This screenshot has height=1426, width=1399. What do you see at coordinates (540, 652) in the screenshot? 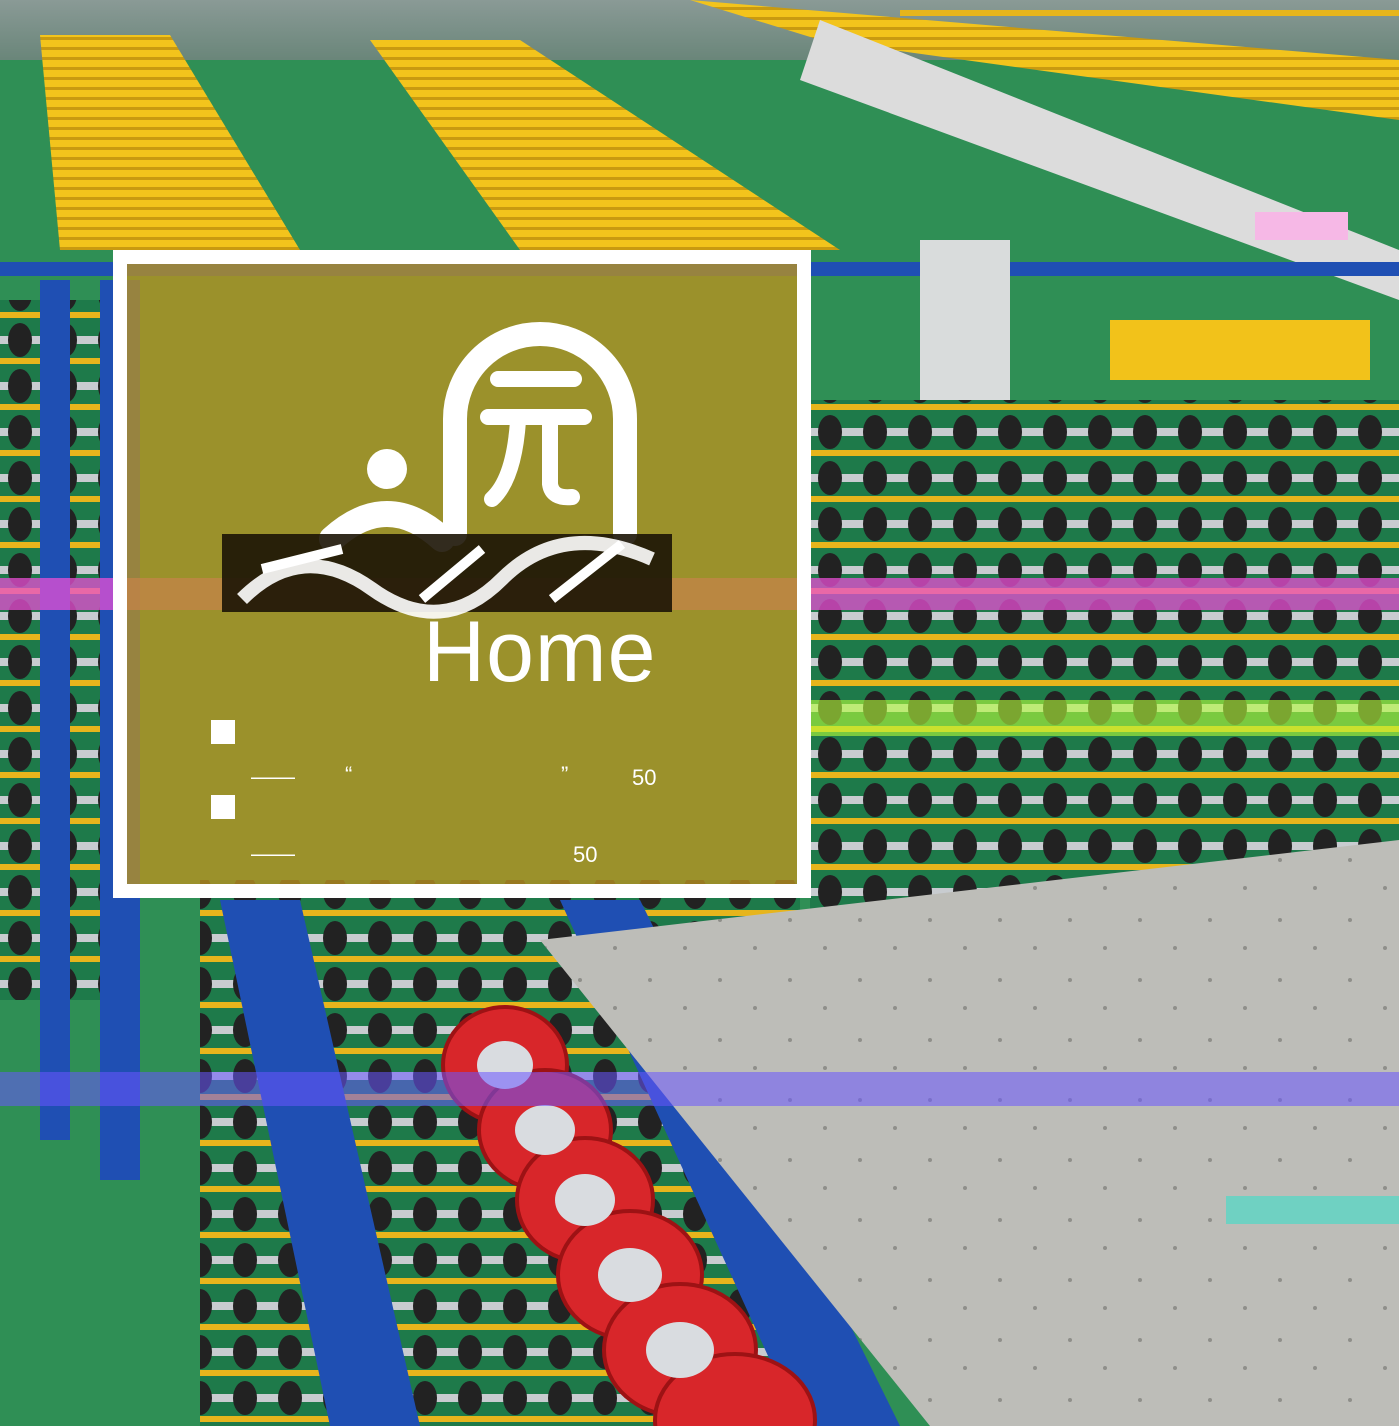
I see `page-title: Home` at bounding box center [540, 652].